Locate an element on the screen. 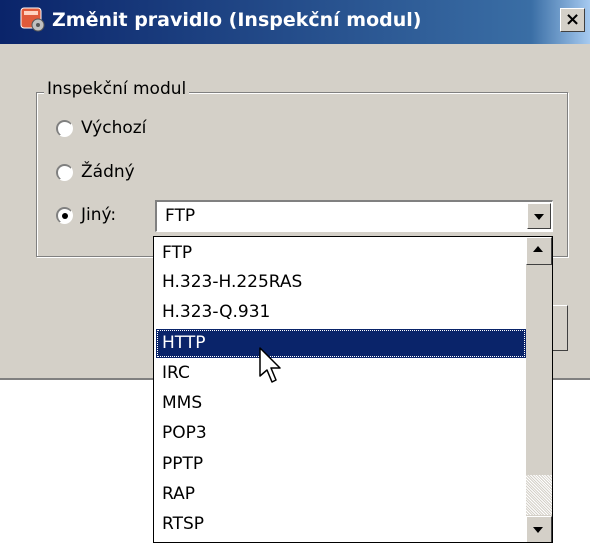 The image size is (590, 543). radio-default: Výchozí is located at coordinates (101, 128).